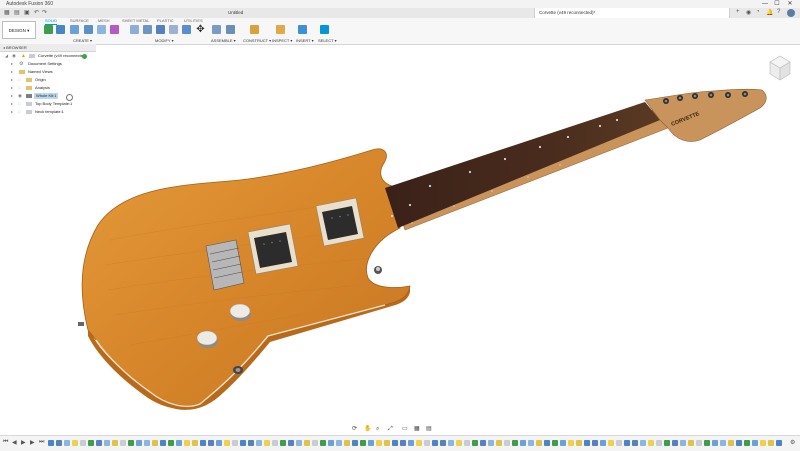 Image resolution: width=800 pixels, height=451 pixels. I want to click on fit-icon: ⤢, so click(390, 429).